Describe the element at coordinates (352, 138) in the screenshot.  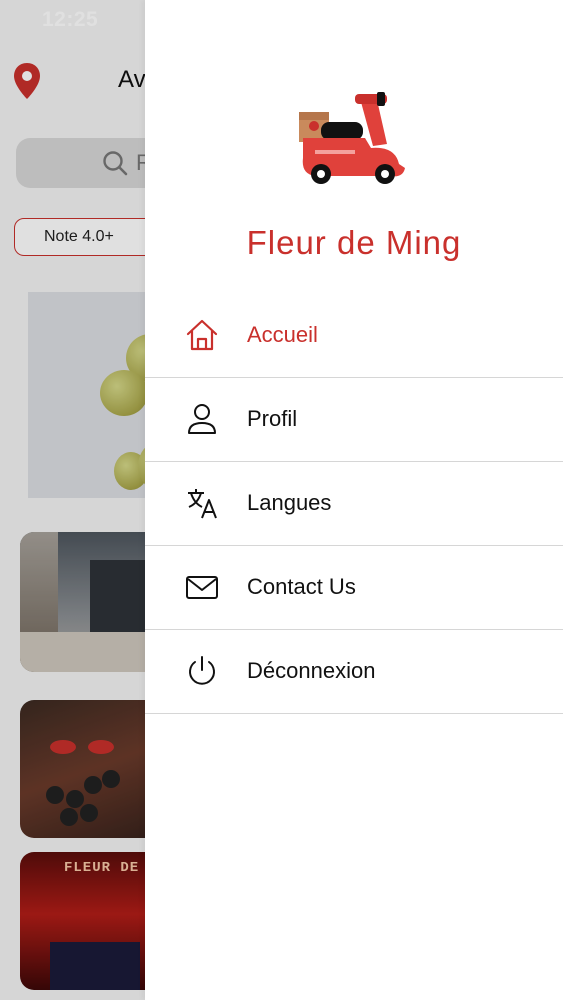
I see `delivery-scooter-logo-icon` at that location.